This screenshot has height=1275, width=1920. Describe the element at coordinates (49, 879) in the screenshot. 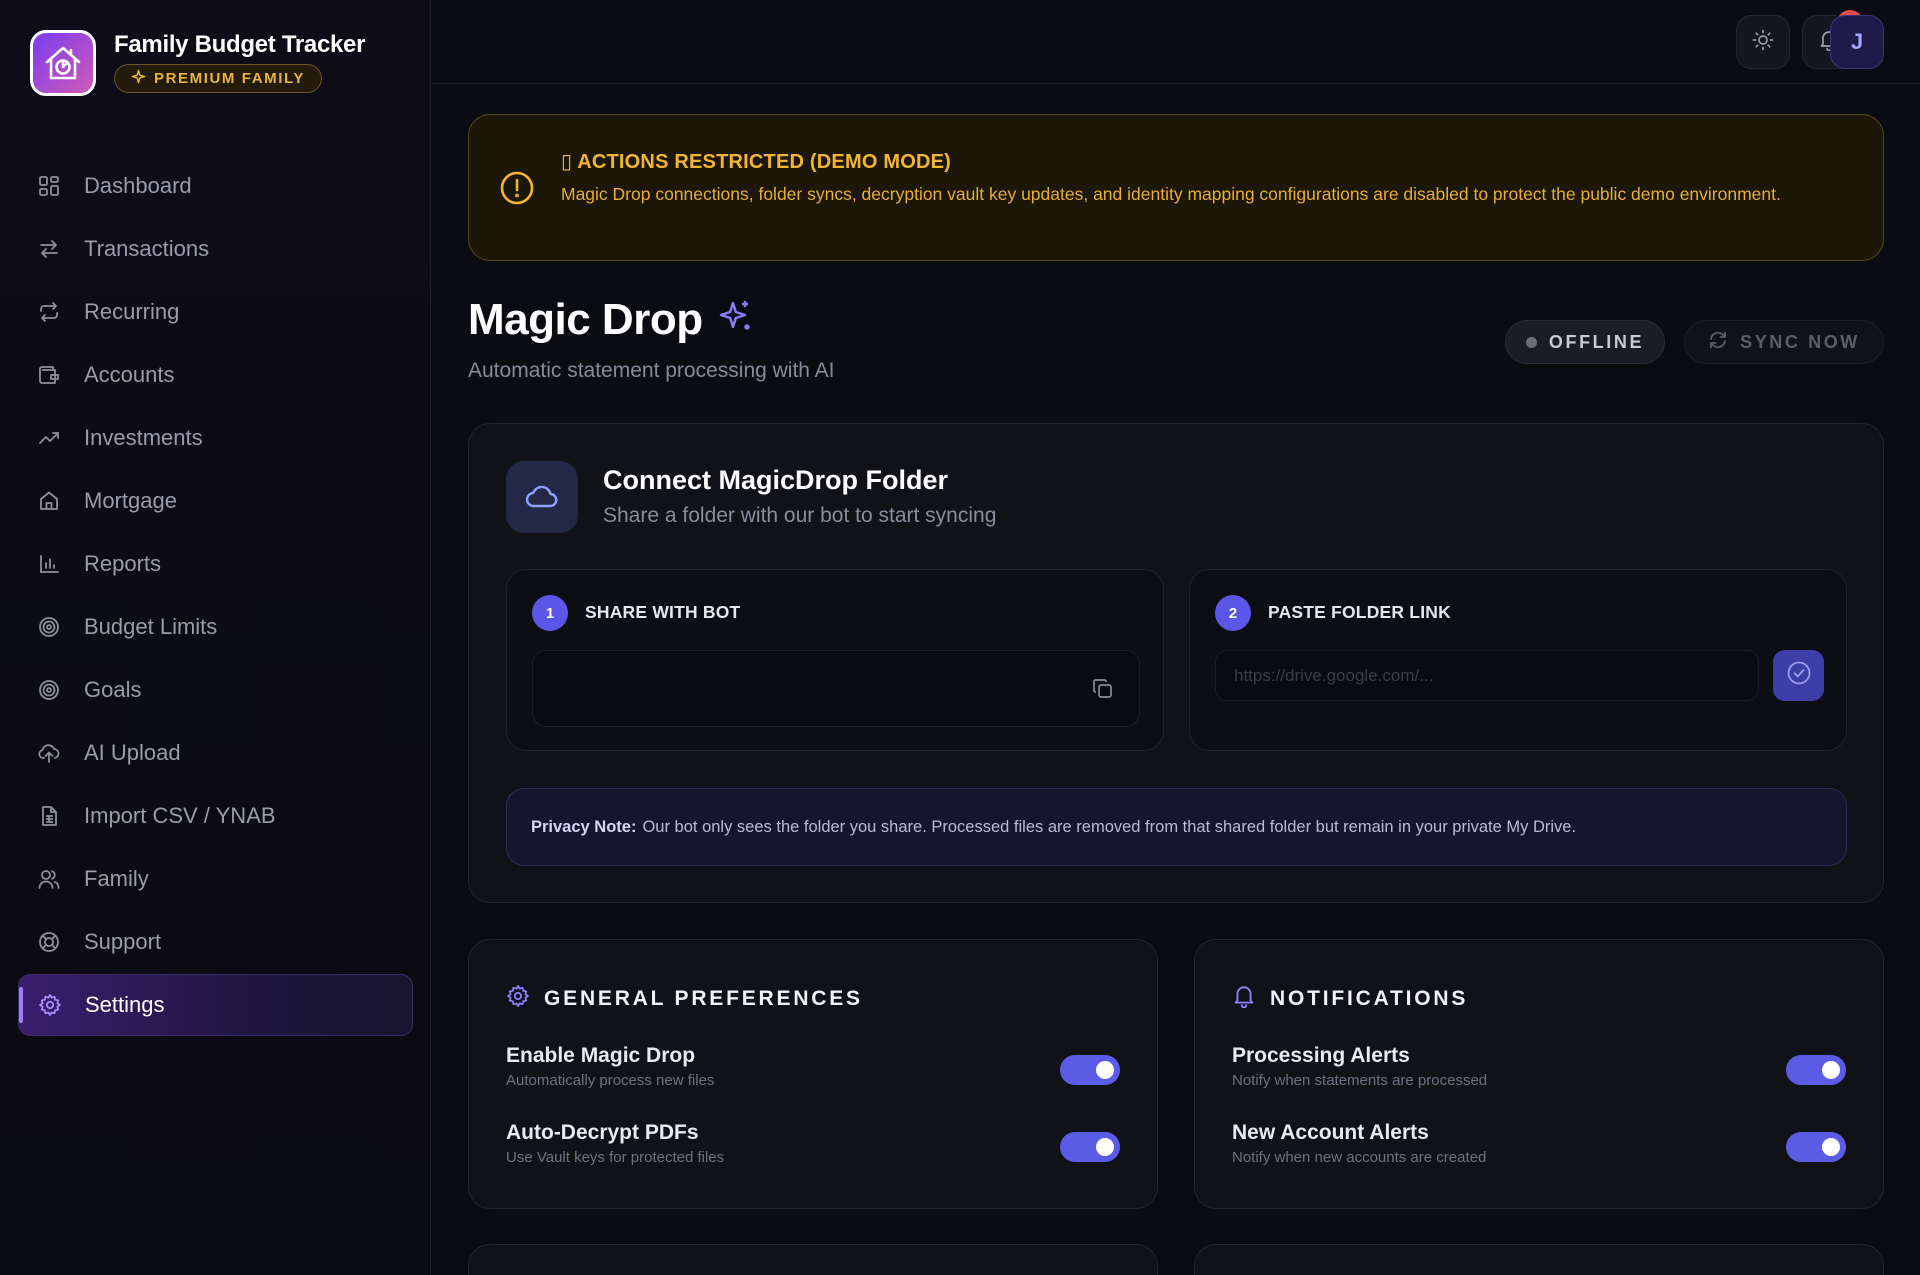

I see `users-icon` at that location.